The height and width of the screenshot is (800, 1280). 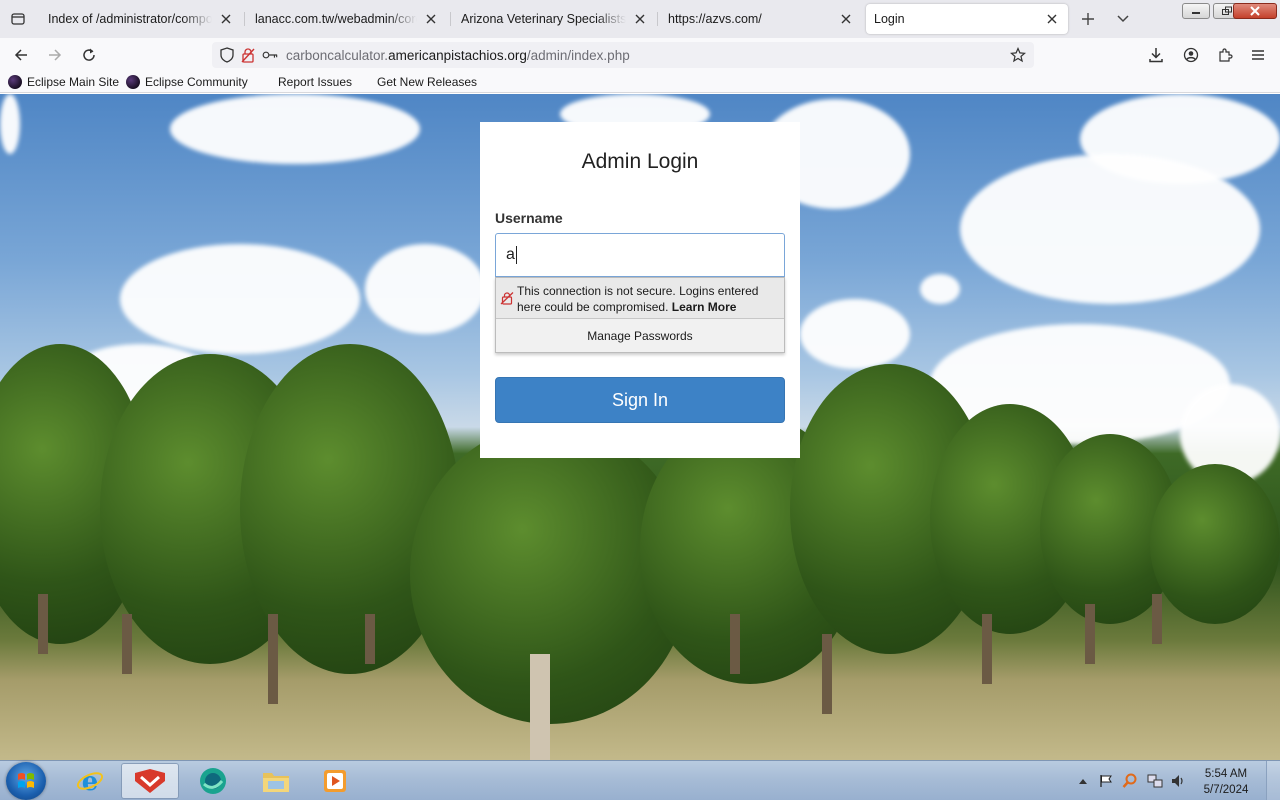 What do you see at coordinates (543, 19) in the screenshot?
I see `tab-title: Arizona Veterinary Specialists - V` at bounding box center [543, 19].